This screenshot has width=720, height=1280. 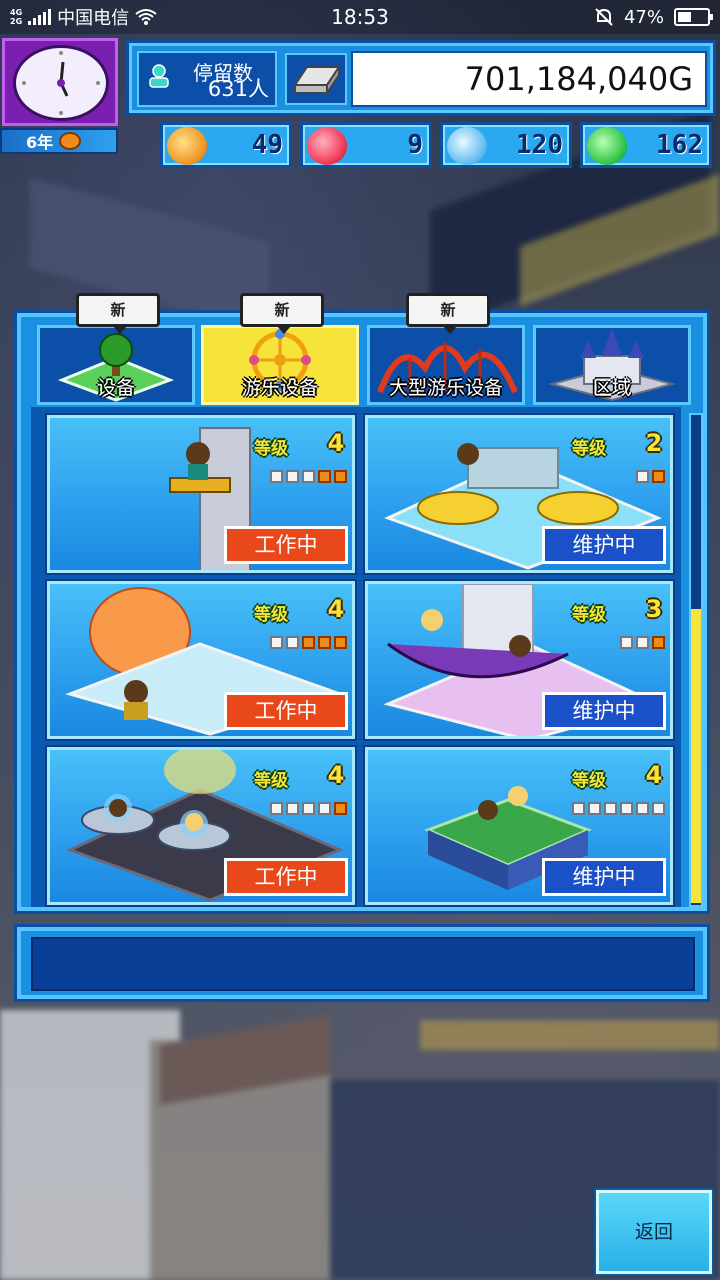 What do you see at coordinates (415, 145) in the screenshot?
I see `resource-value: 9` at bounding box center [415, 145].